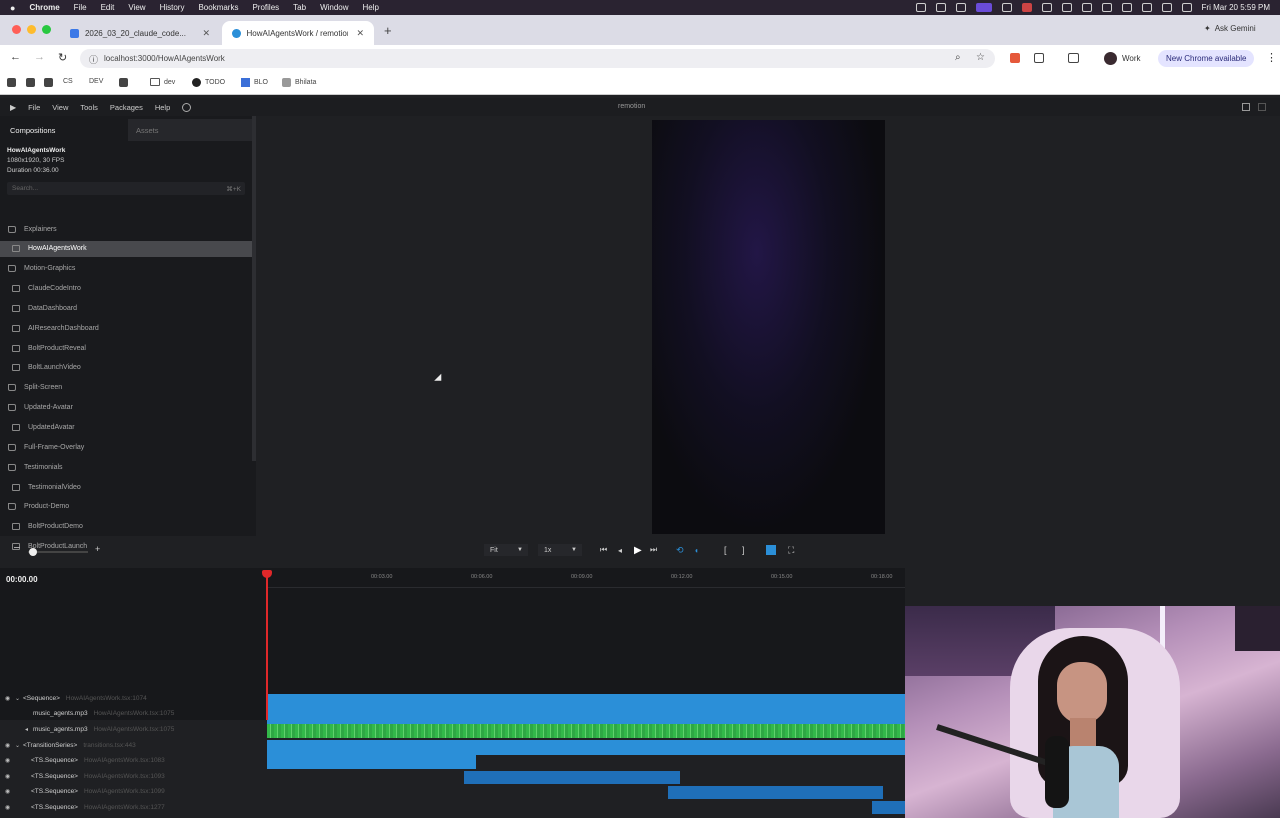 The height and width of the screenshot is (818, 1280). What do you see at coordinates (1186, 7) in the screenshot?
I see `control-center-icon` at bounding box center [1186, 7].